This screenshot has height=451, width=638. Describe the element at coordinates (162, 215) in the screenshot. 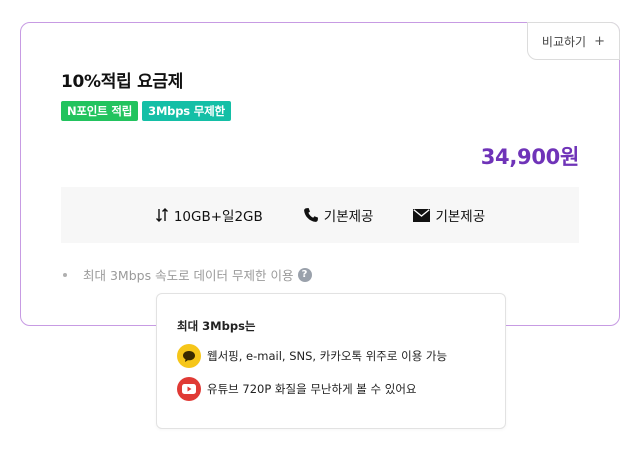

I see `data-arrows-icon` at that location.